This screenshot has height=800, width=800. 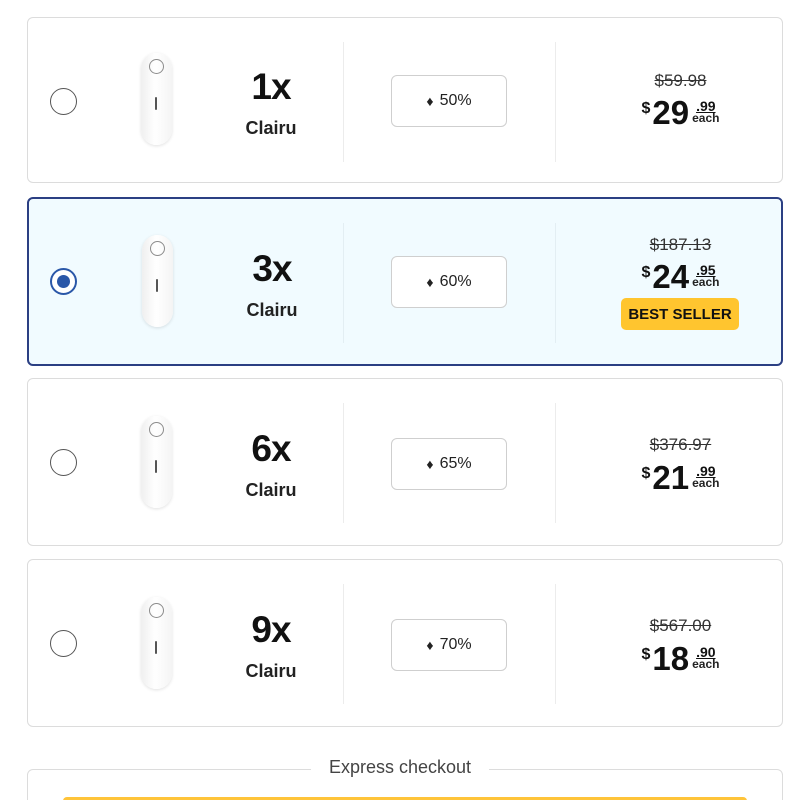 What do you see at coordinates (680, 314) in the screenshot?
I see `best-seller-badge: BEST SELLER` at bounding box center [680, 314].